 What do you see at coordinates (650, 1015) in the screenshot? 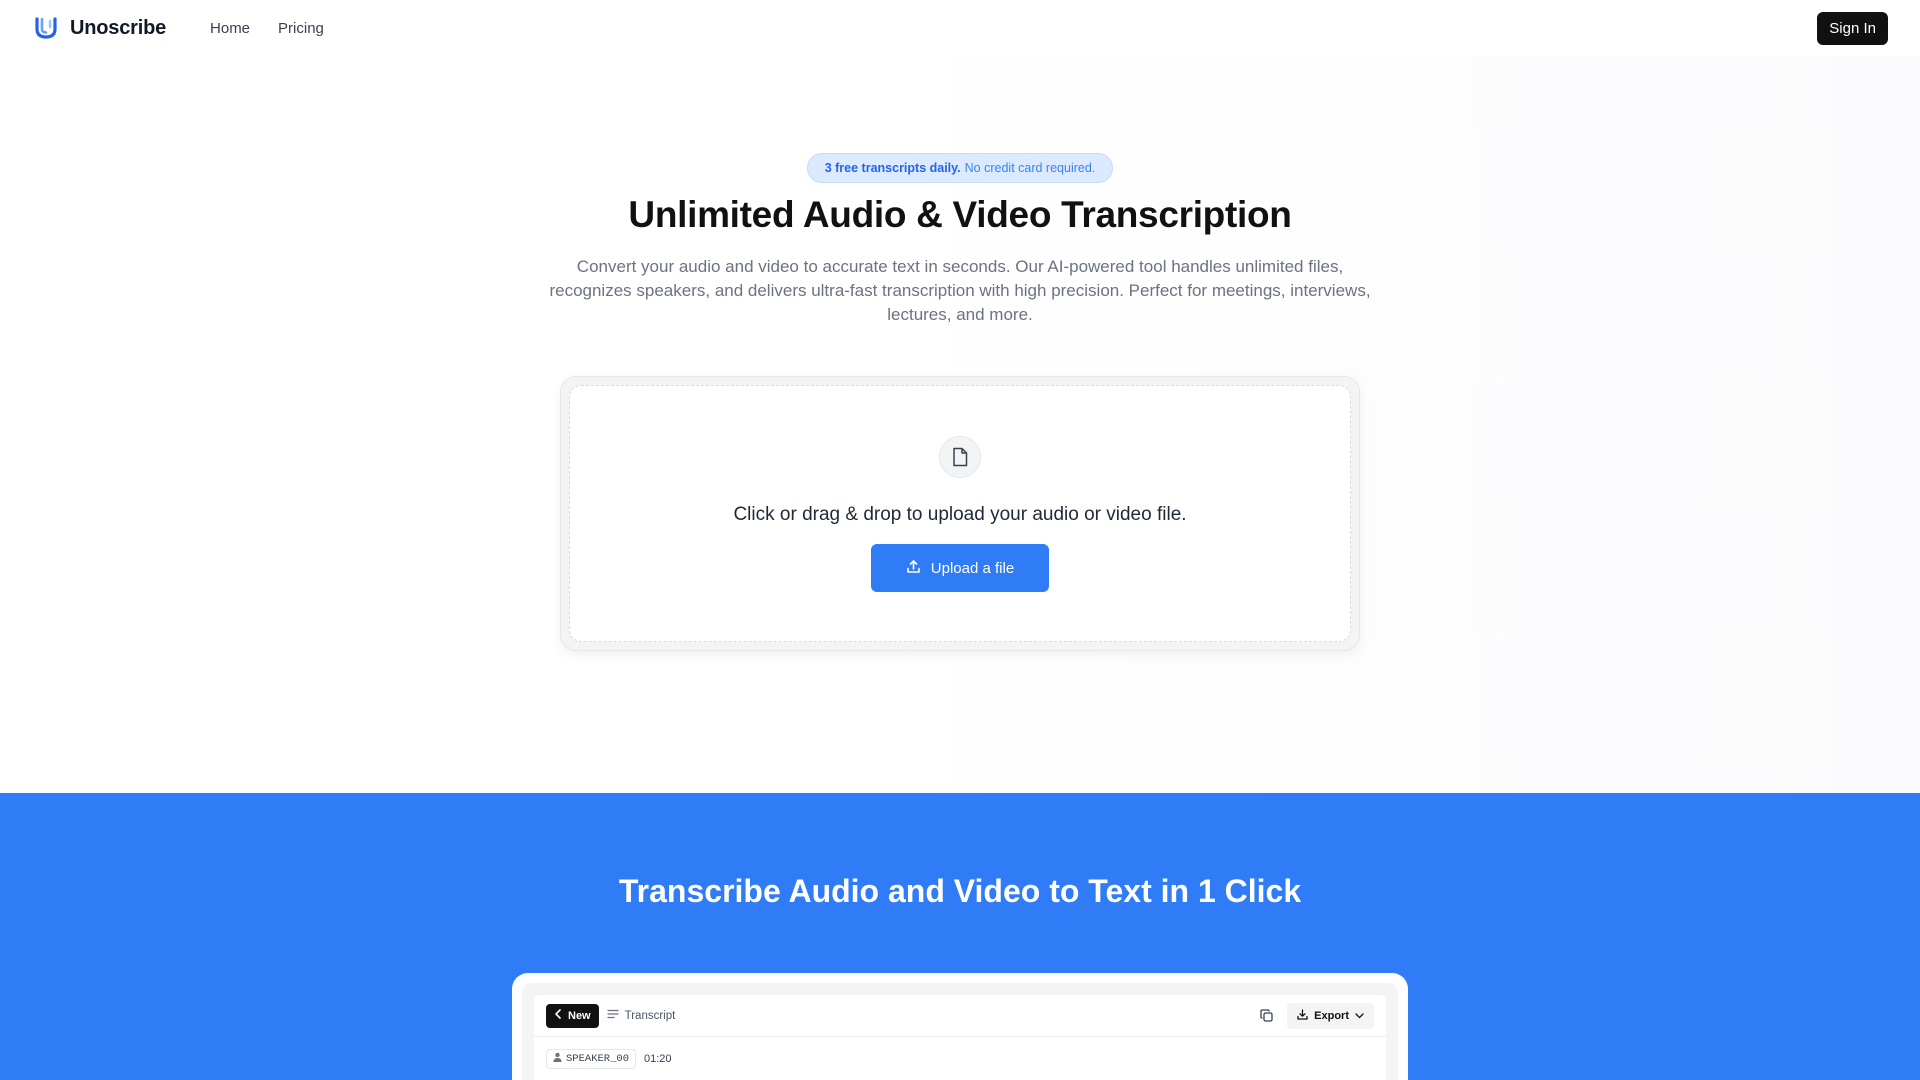
I see `transcript-label: Transcript` at bounding box center [650, 1015].